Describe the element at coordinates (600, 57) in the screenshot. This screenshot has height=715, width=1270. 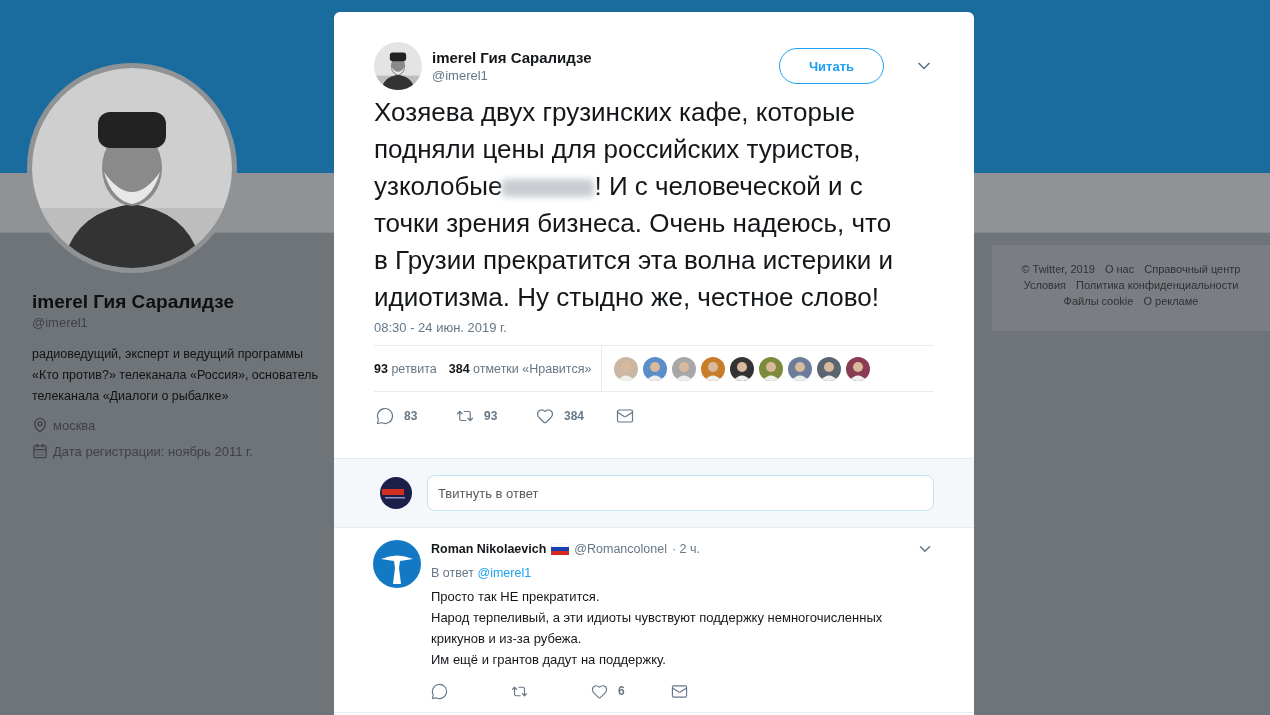
I see `author-name: imerel Гия Саралидзе` at that location.